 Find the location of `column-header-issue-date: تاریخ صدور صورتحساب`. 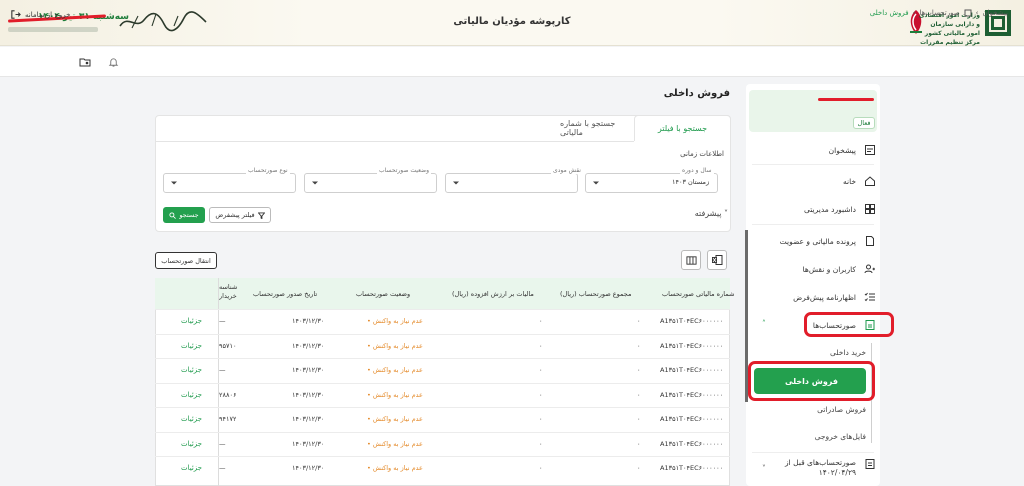

column-header-issue-date: تاریخ صدور صورتحساب is located at coordinates (285, 294).